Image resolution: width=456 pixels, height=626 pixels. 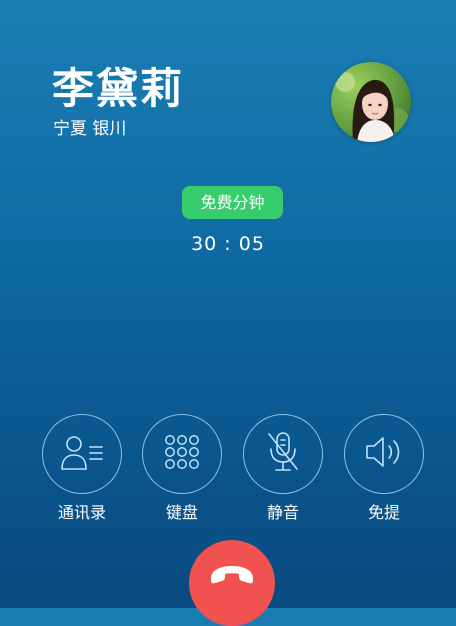 I want to click on speaker-button-ring, so click(x=384, y=454).